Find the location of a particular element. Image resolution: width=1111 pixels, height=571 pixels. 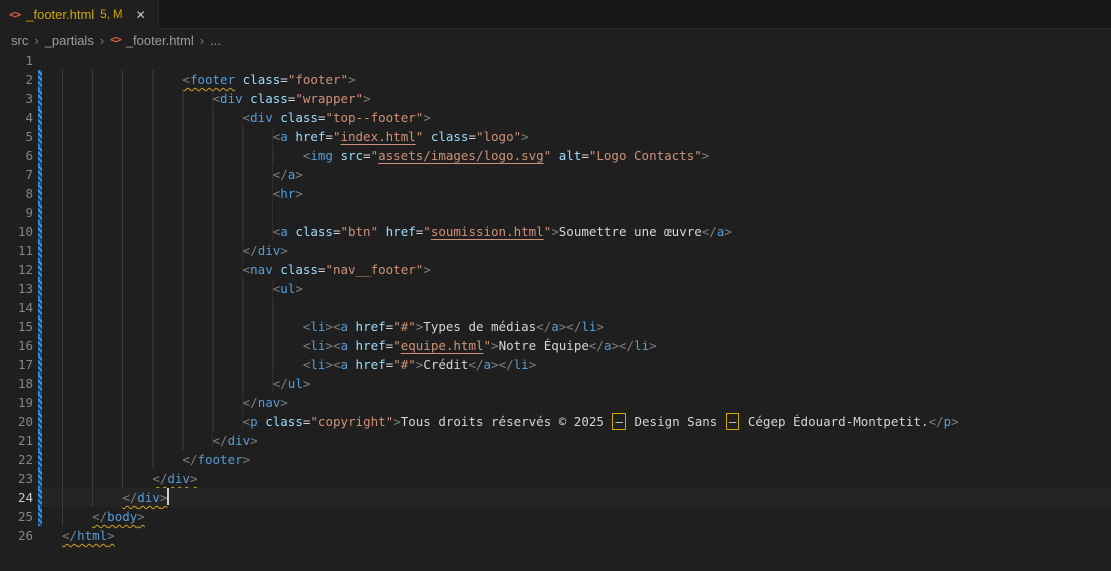

code-line: 17 <li><a href="#">Crédit</a></li> is located at coordinates (555, 364).